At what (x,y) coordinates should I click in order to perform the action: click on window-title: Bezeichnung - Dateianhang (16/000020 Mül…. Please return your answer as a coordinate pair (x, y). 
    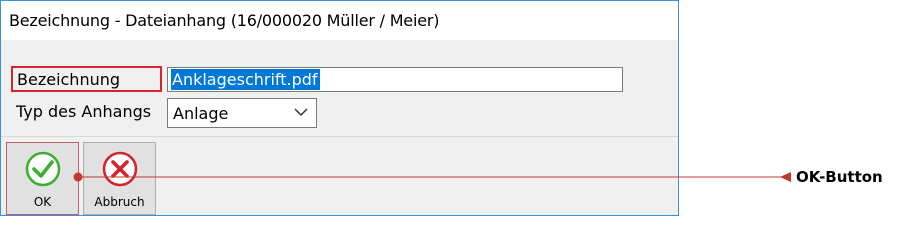
    Looking at the image, I should click on (224, 20).